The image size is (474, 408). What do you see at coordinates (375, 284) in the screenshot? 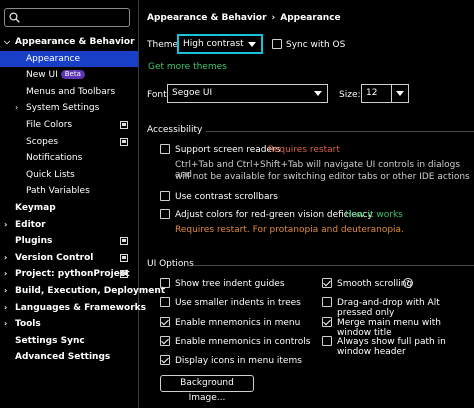
I see `smooth-scrolling-label: Smooth scrolling` at bounding box center [375, 284].